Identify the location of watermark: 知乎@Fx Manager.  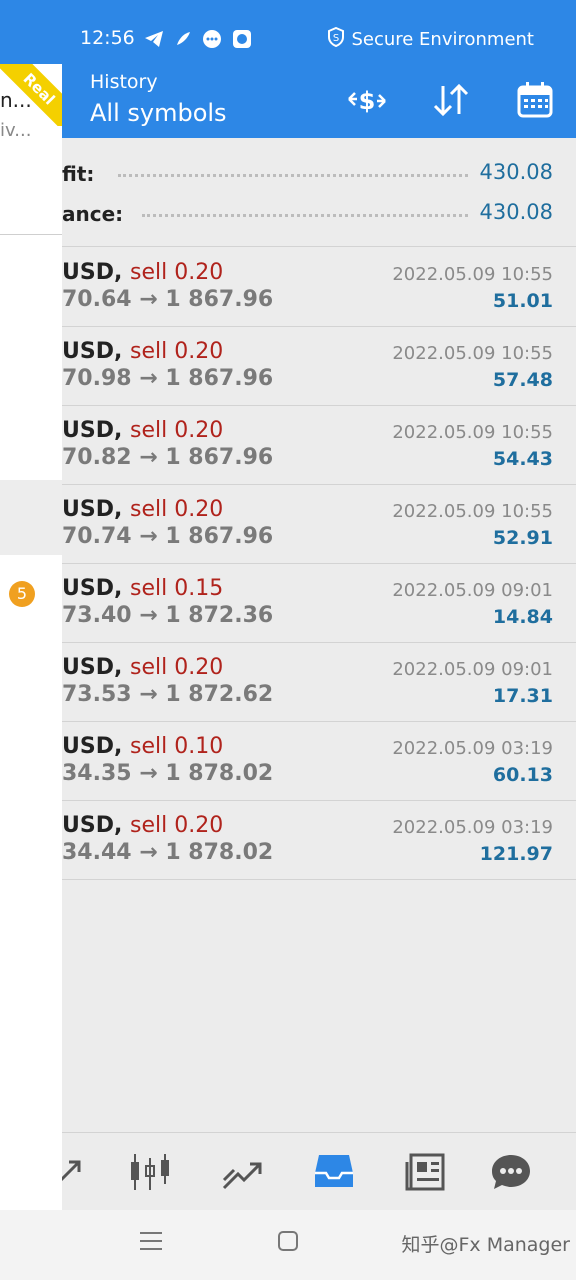
(486, 1245).